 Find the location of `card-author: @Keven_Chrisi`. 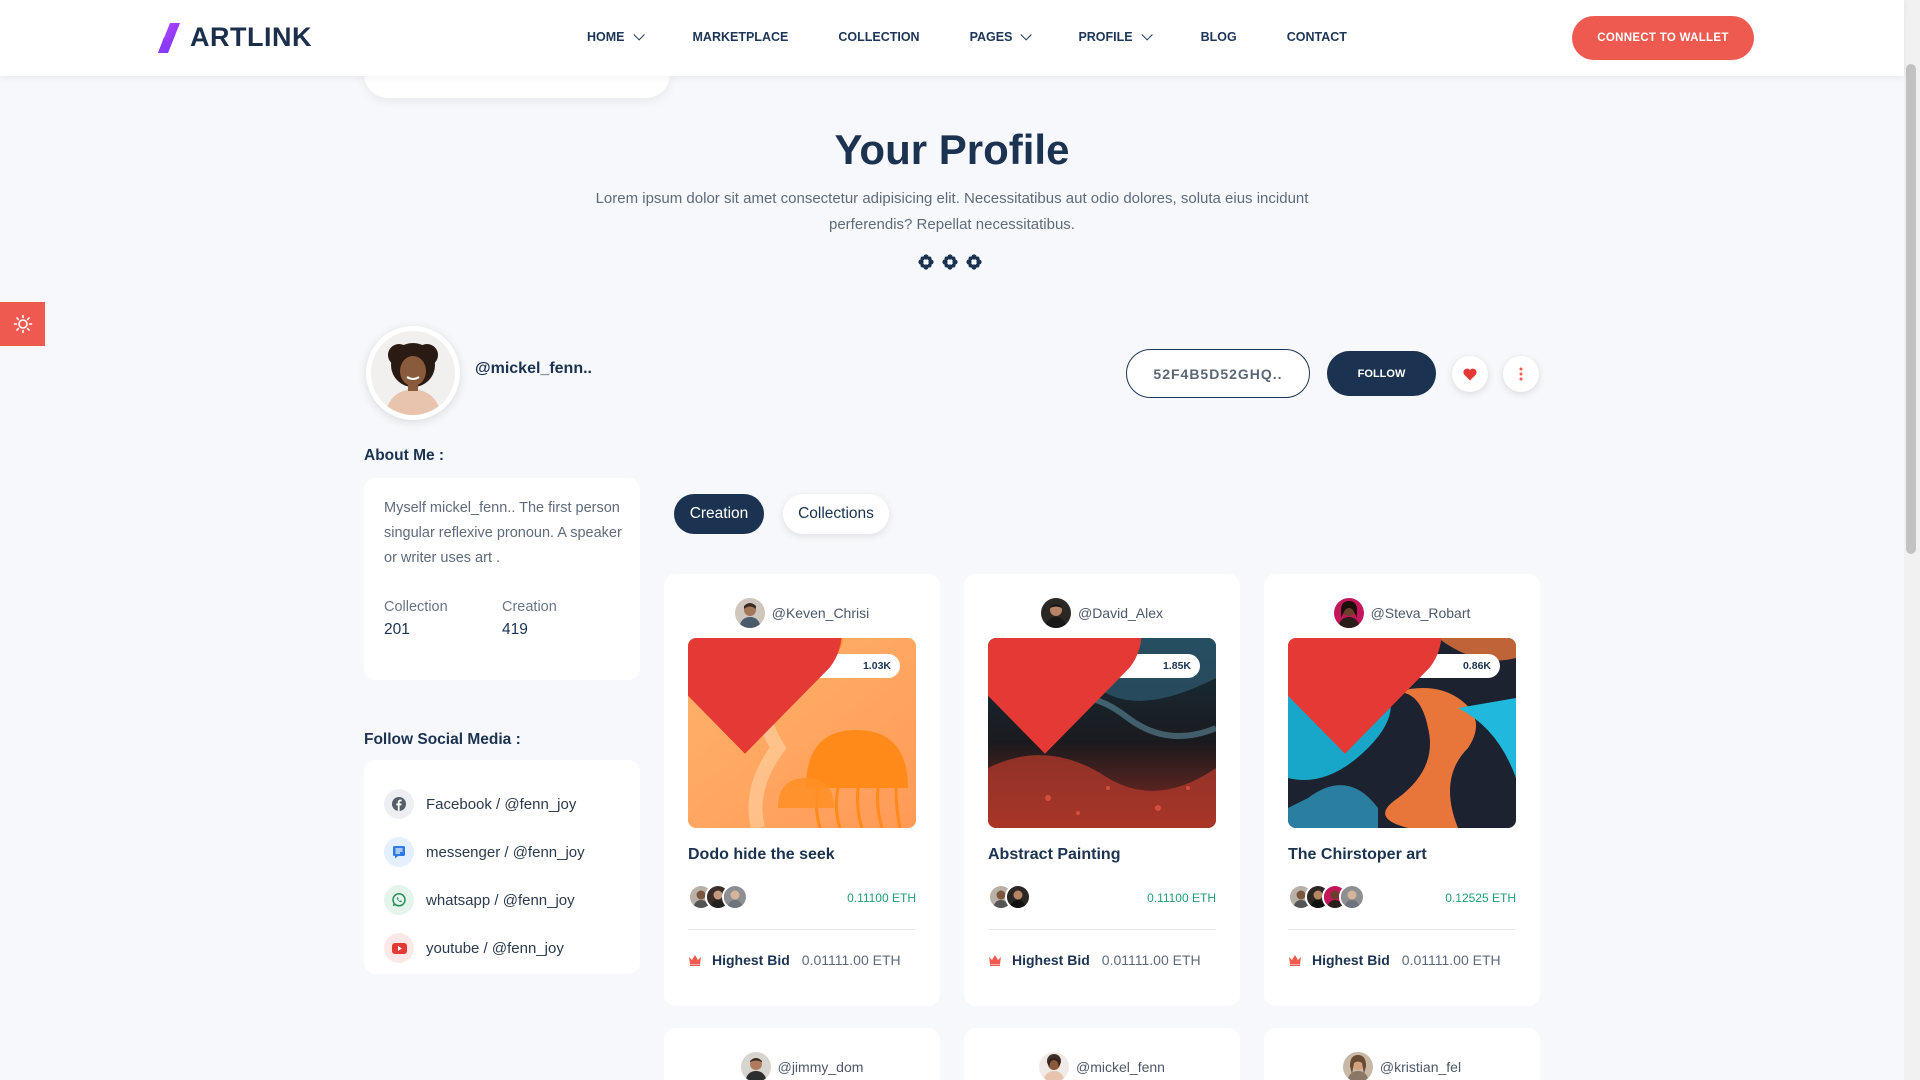

card-author: @Keven_Chrisi is located at coordinates (802, 613).